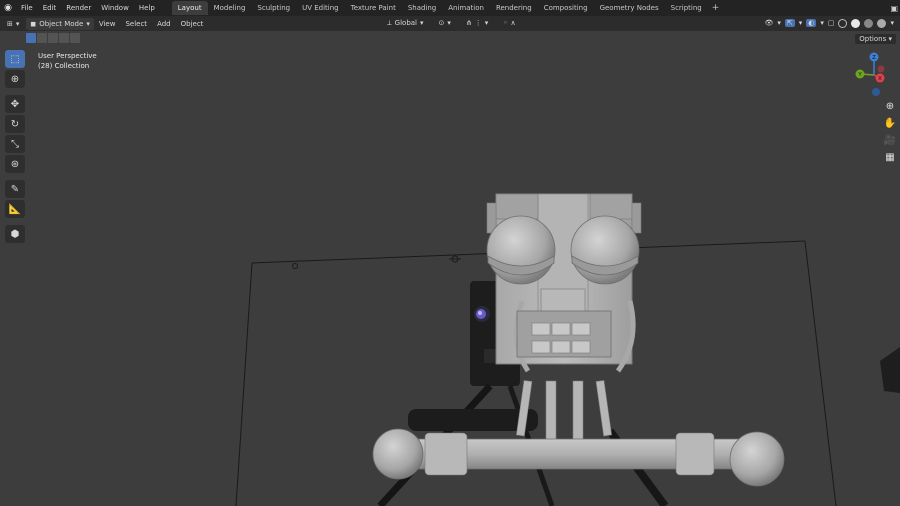  What do you see at coordinates (716, 8) in the screenshot?
I see `add-workspace-button: +` at bounding box center [716, 8].